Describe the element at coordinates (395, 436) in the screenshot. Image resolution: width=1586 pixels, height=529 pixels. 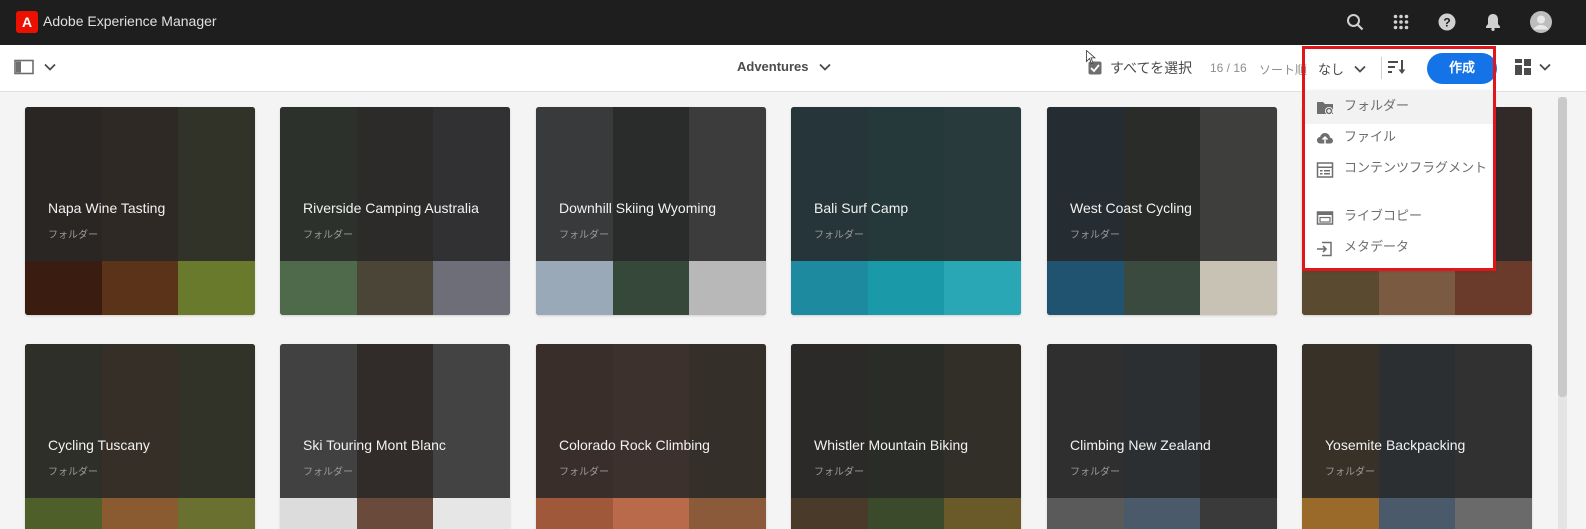
I see `folder-card: Ski Touring Mont Blanc フォルダー` at that location.